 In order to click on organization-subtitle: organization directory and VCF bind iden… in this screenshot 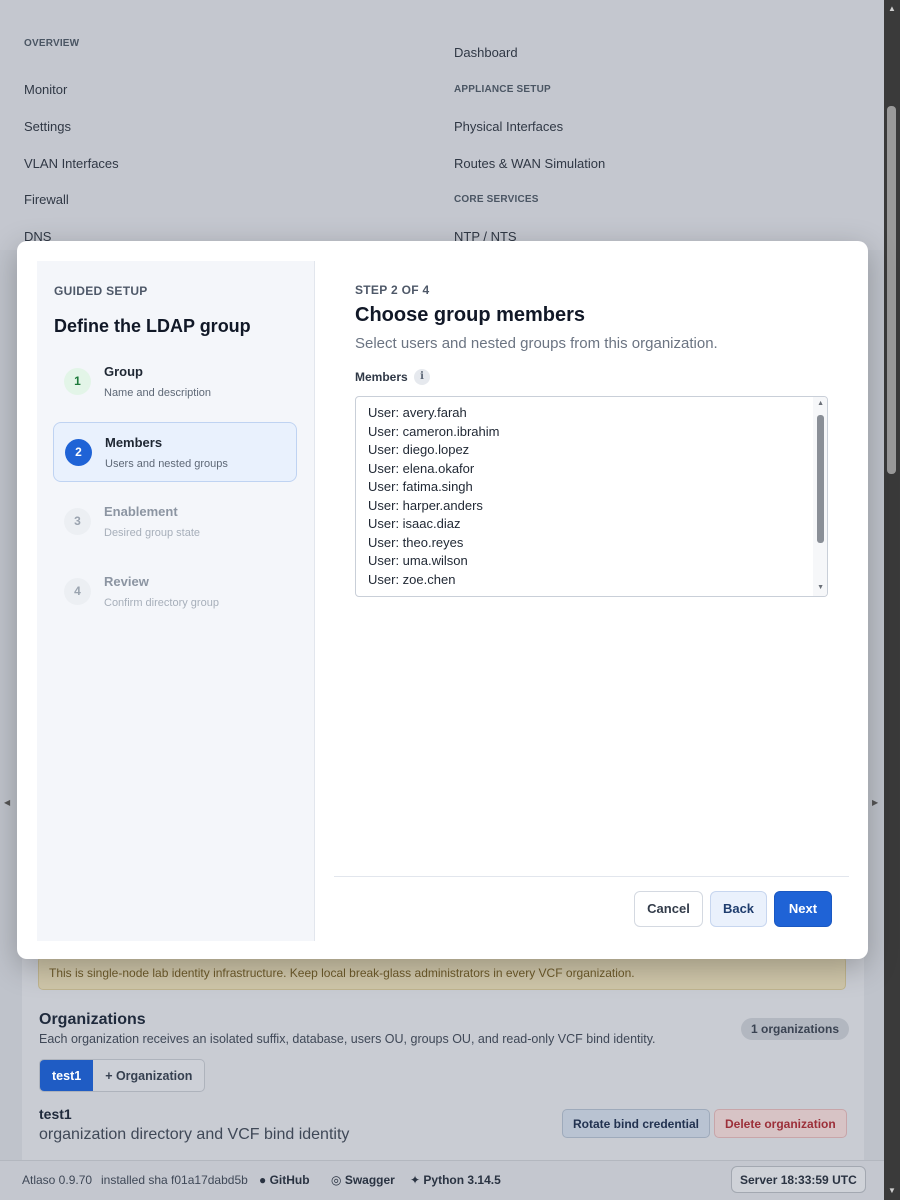, I will do `click(194, 1134)`.